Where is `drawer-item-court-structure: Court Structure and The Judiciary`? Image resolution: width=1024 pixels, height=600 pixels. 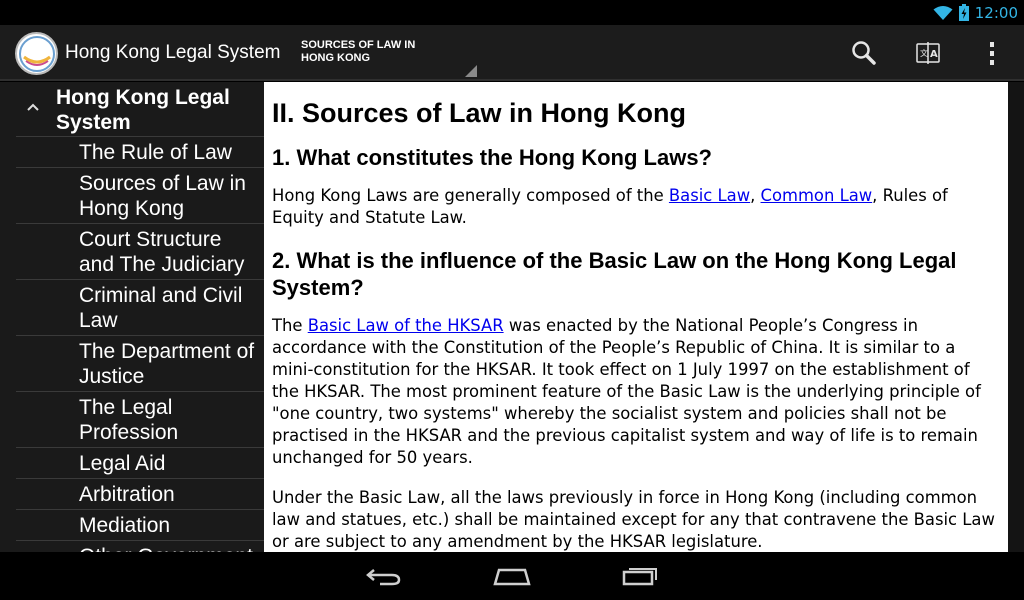
drawer-item-court-structure: Court Structure and The Judiciary is located at coordinates (140, 252).